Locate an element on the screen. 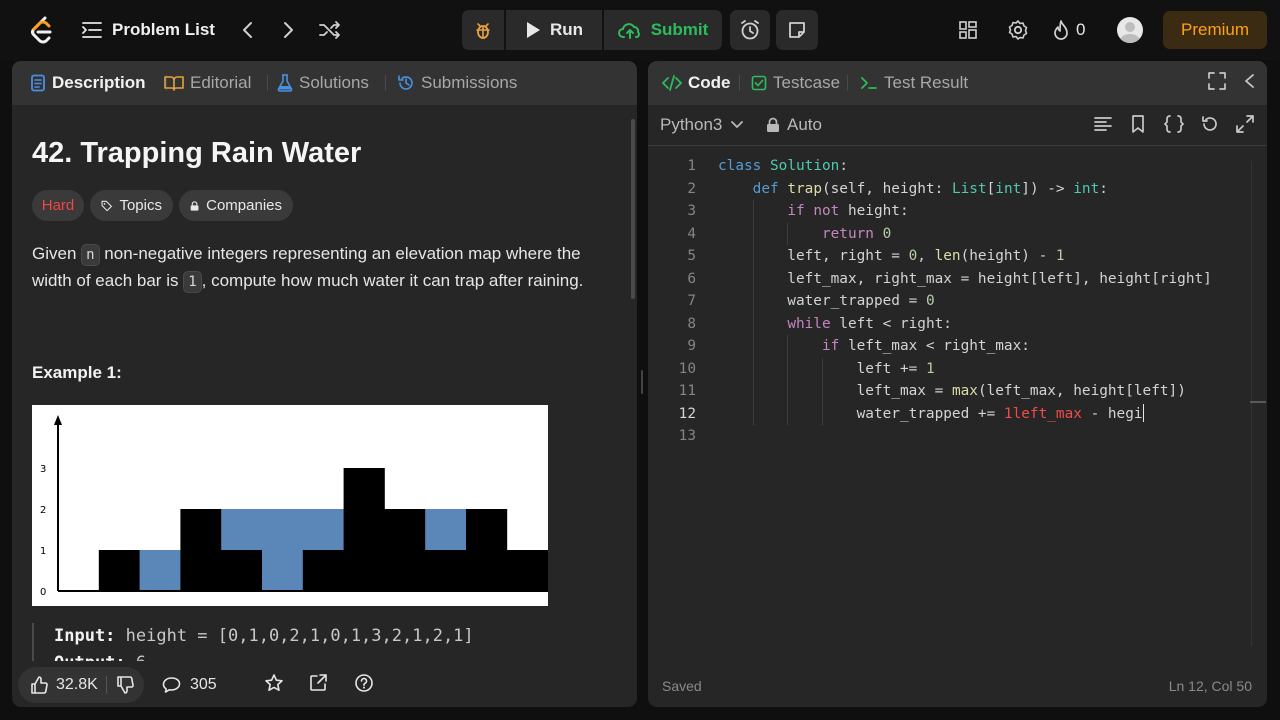 The width and height of the screenshot is (1280, 720). tab-code: Code is located at coordinates (696, 83).